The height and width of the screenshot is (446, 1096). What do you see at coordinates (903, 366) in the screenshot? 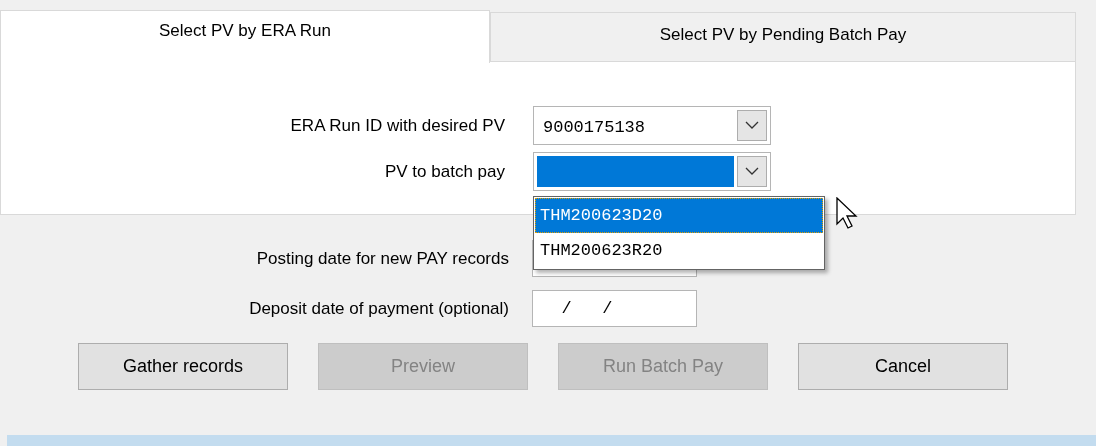
I see `action-button: Cancel` at bounding box center [903, 366].